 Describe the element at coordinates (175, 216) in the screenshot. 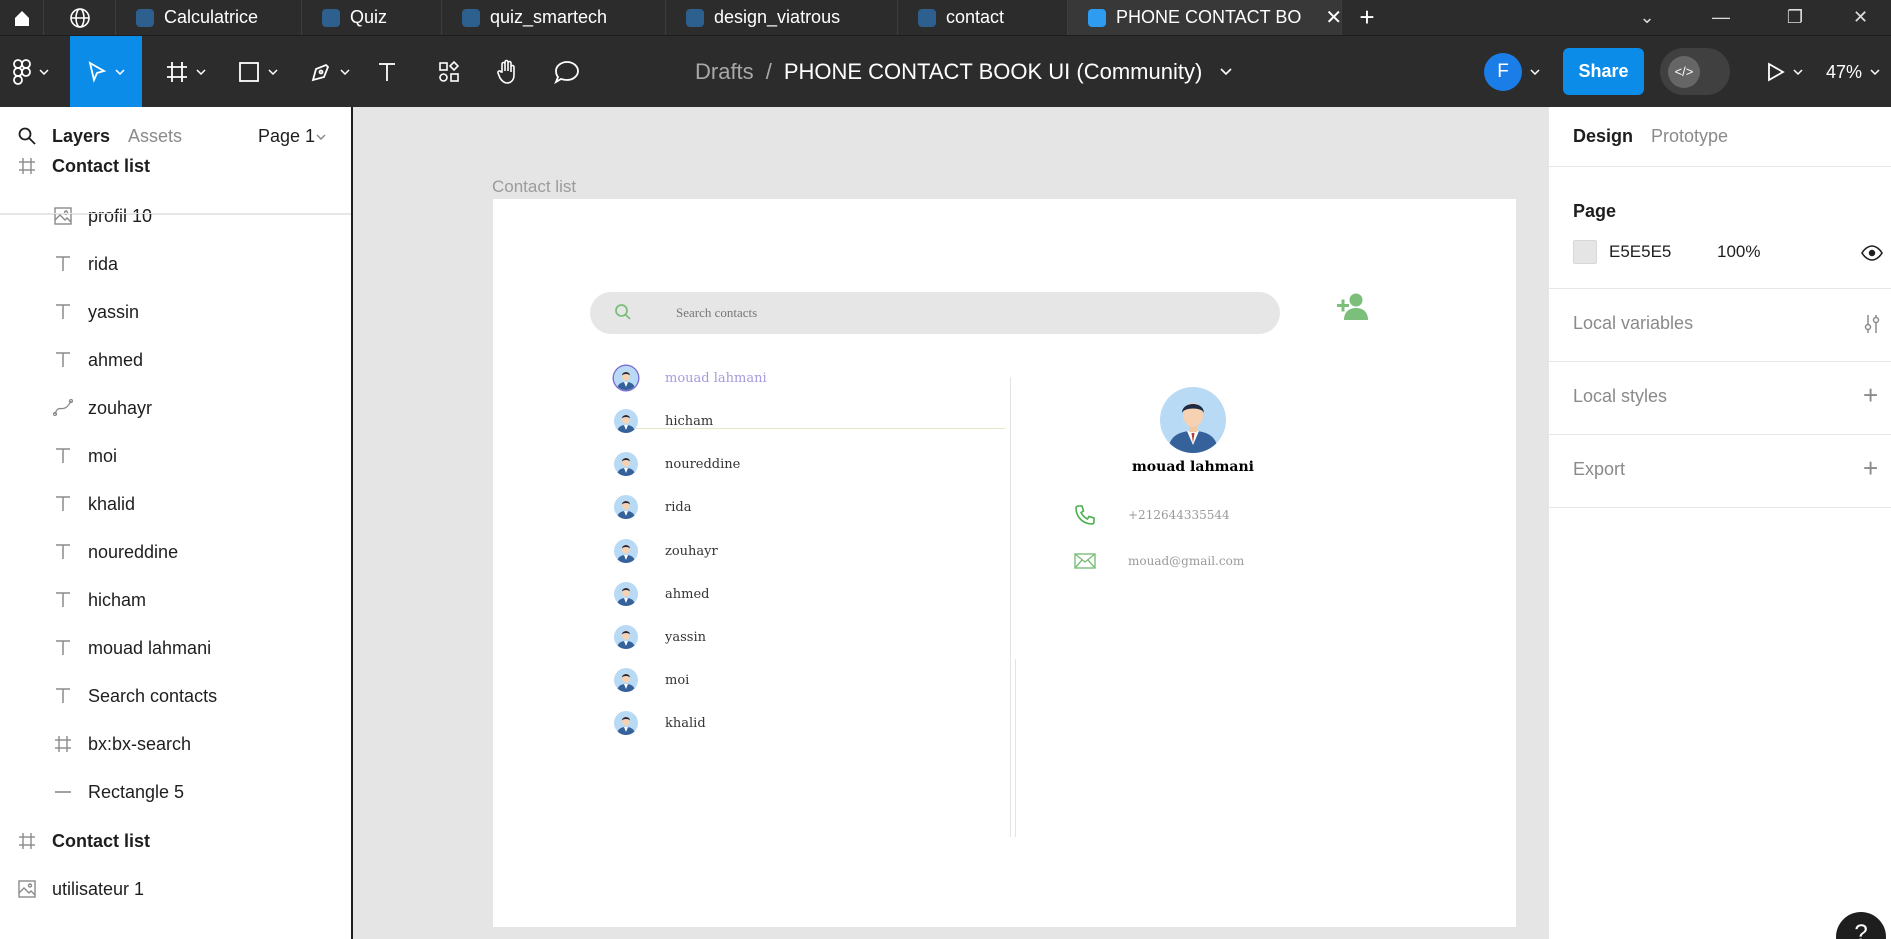

I see `layer-item: profil 10` at that location.